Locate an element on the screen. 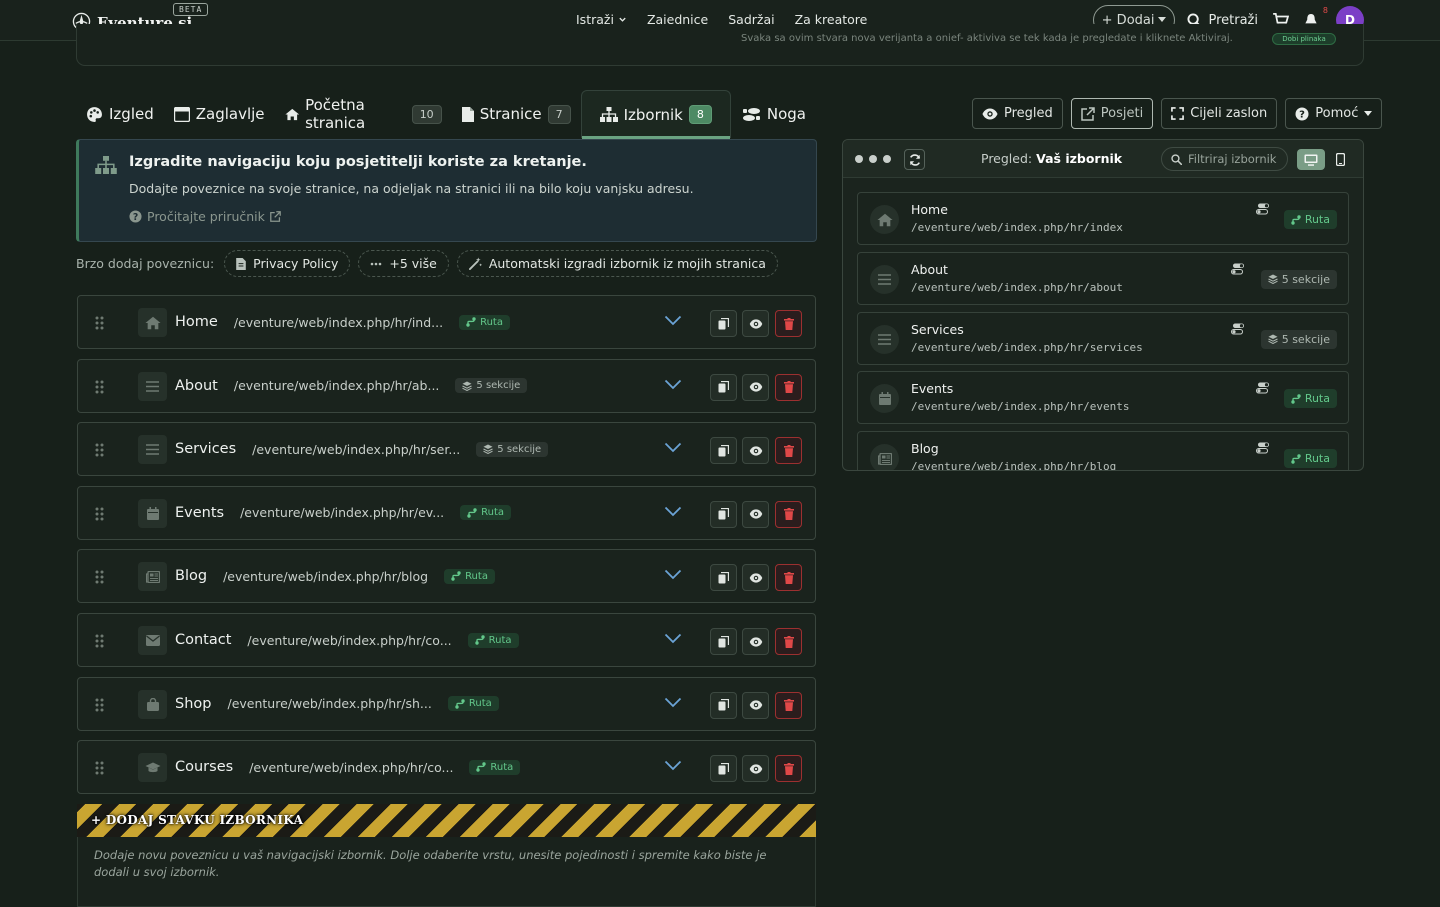 Image resolution: width=1440 pixels, height=907 pixels. visit-button: Posjeti is located at coordinates (1112, 113).